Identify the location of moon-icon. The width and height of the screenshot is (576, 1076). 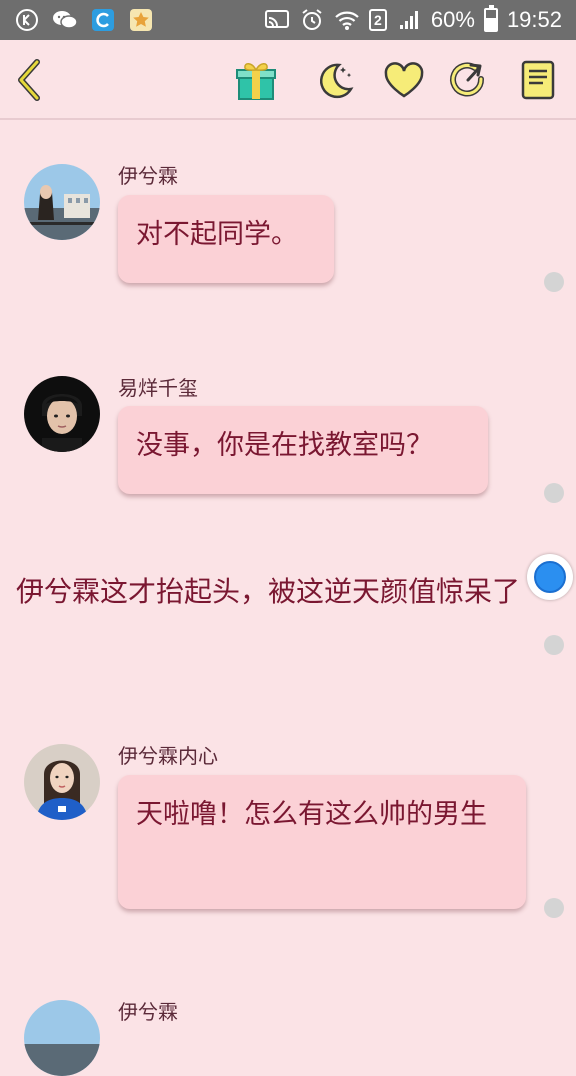
(336, 81).